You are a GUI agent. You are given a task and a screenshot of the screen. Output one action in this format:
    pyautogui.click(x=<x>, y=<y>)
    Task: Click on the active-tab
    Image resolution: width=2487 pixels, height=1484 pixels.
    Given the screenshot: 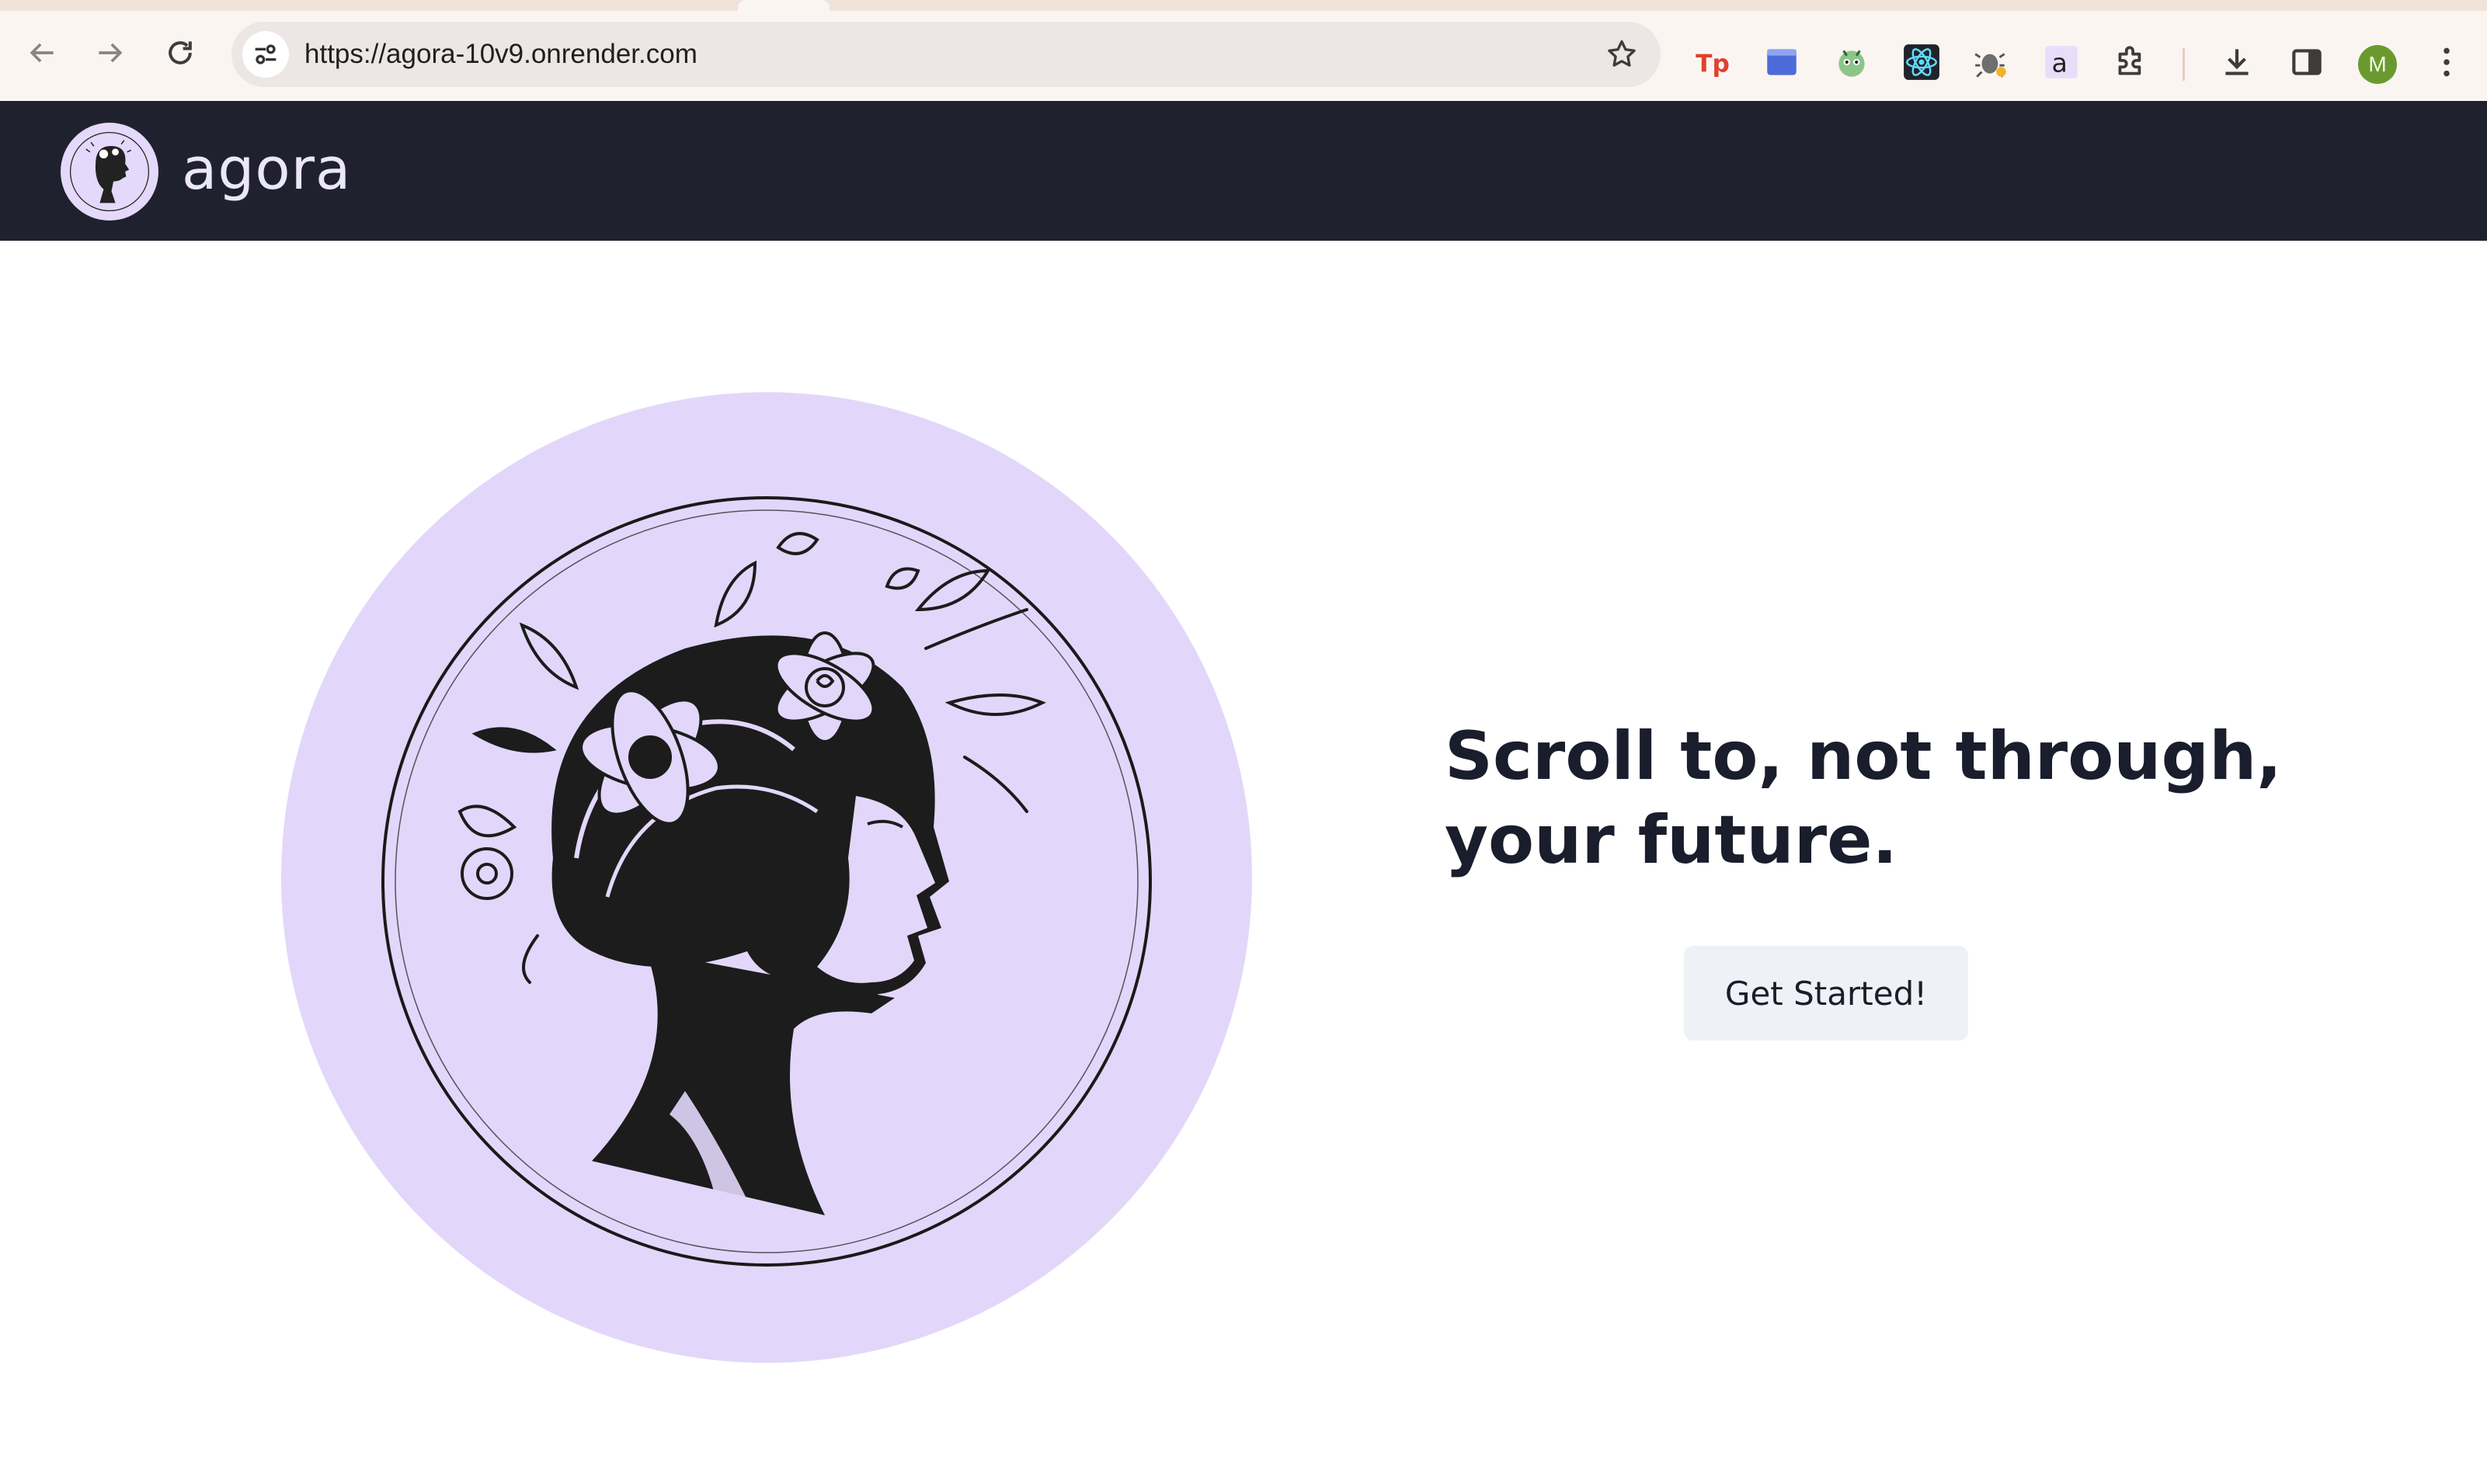 What is the action you would take?
    pyautogui.click(x=784, y=5)
    